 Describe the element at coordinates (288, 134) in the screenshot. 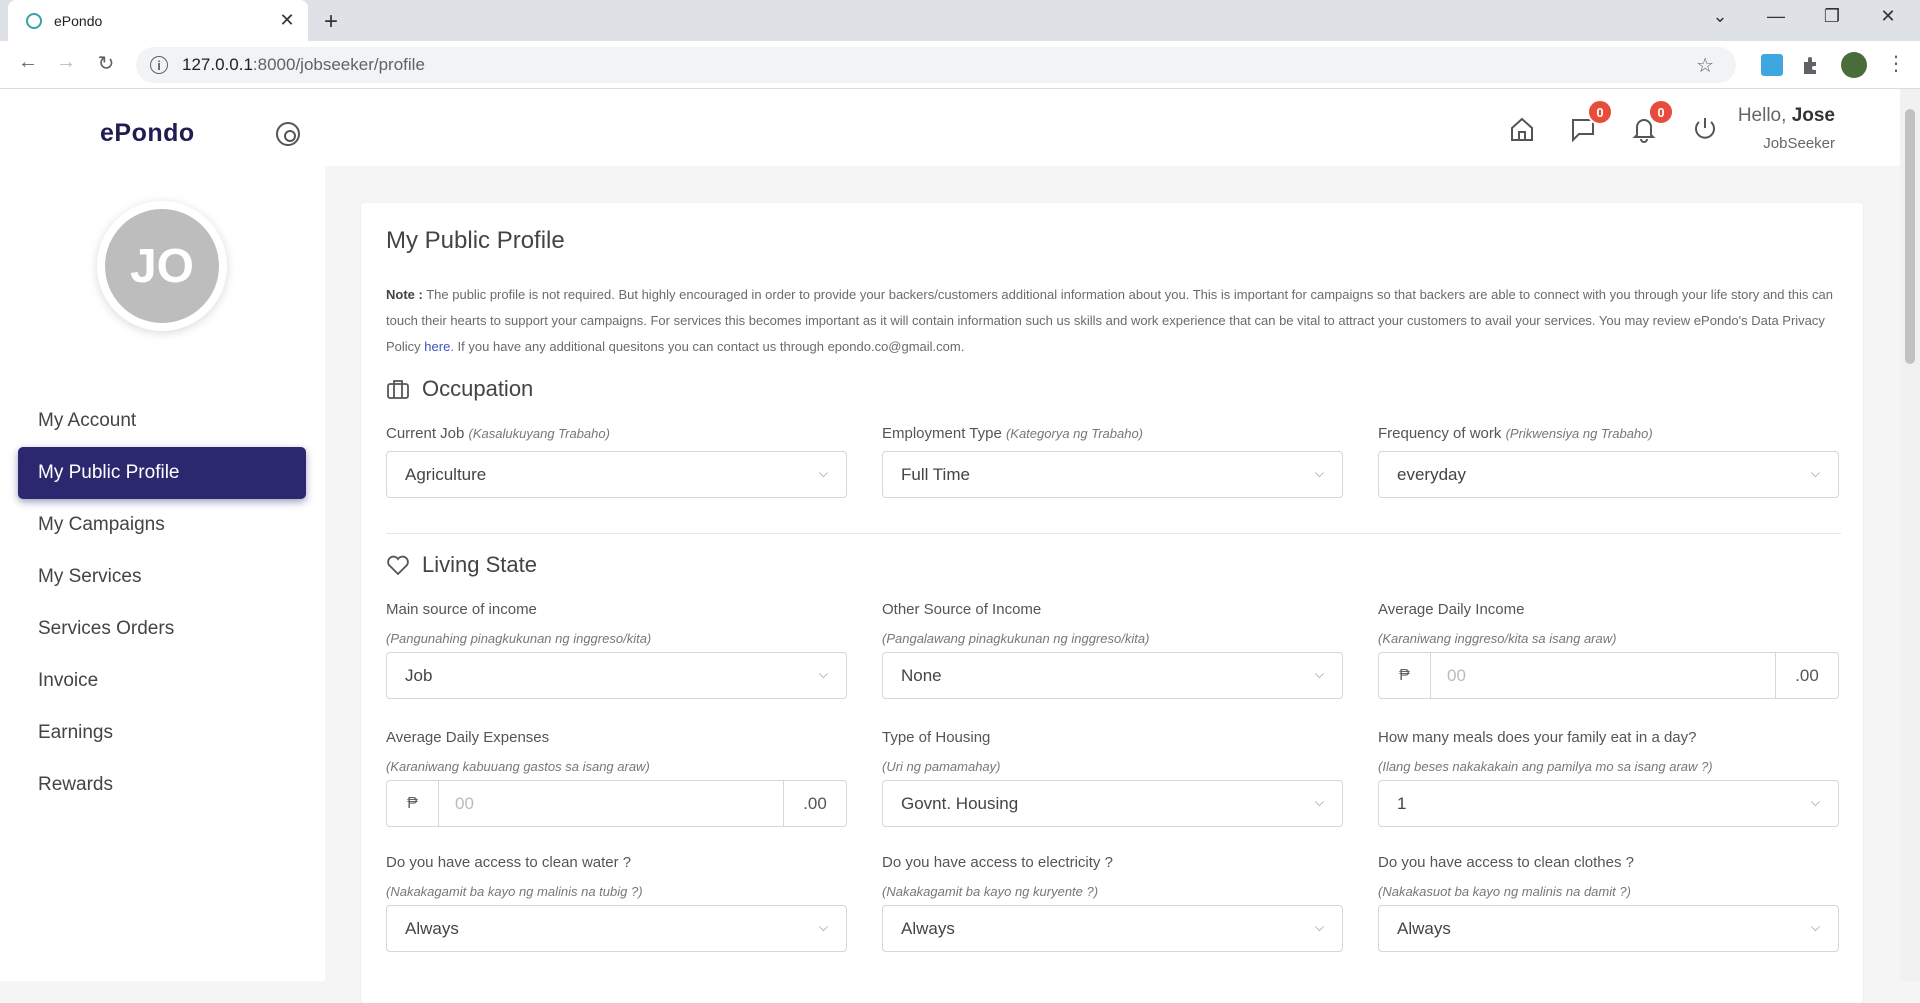

I see `sidebar-toggle-icon` at that location.